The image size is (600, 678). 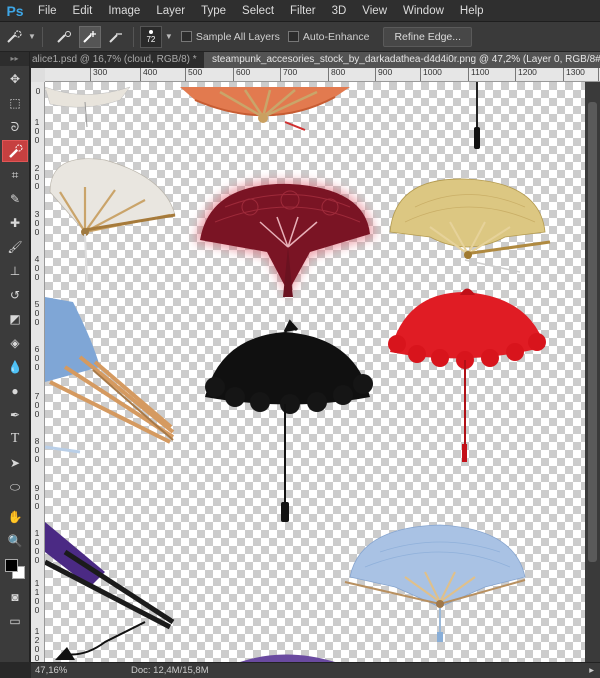 I want to click on marquee-tool: ⬚, so click(x=15, y=103).